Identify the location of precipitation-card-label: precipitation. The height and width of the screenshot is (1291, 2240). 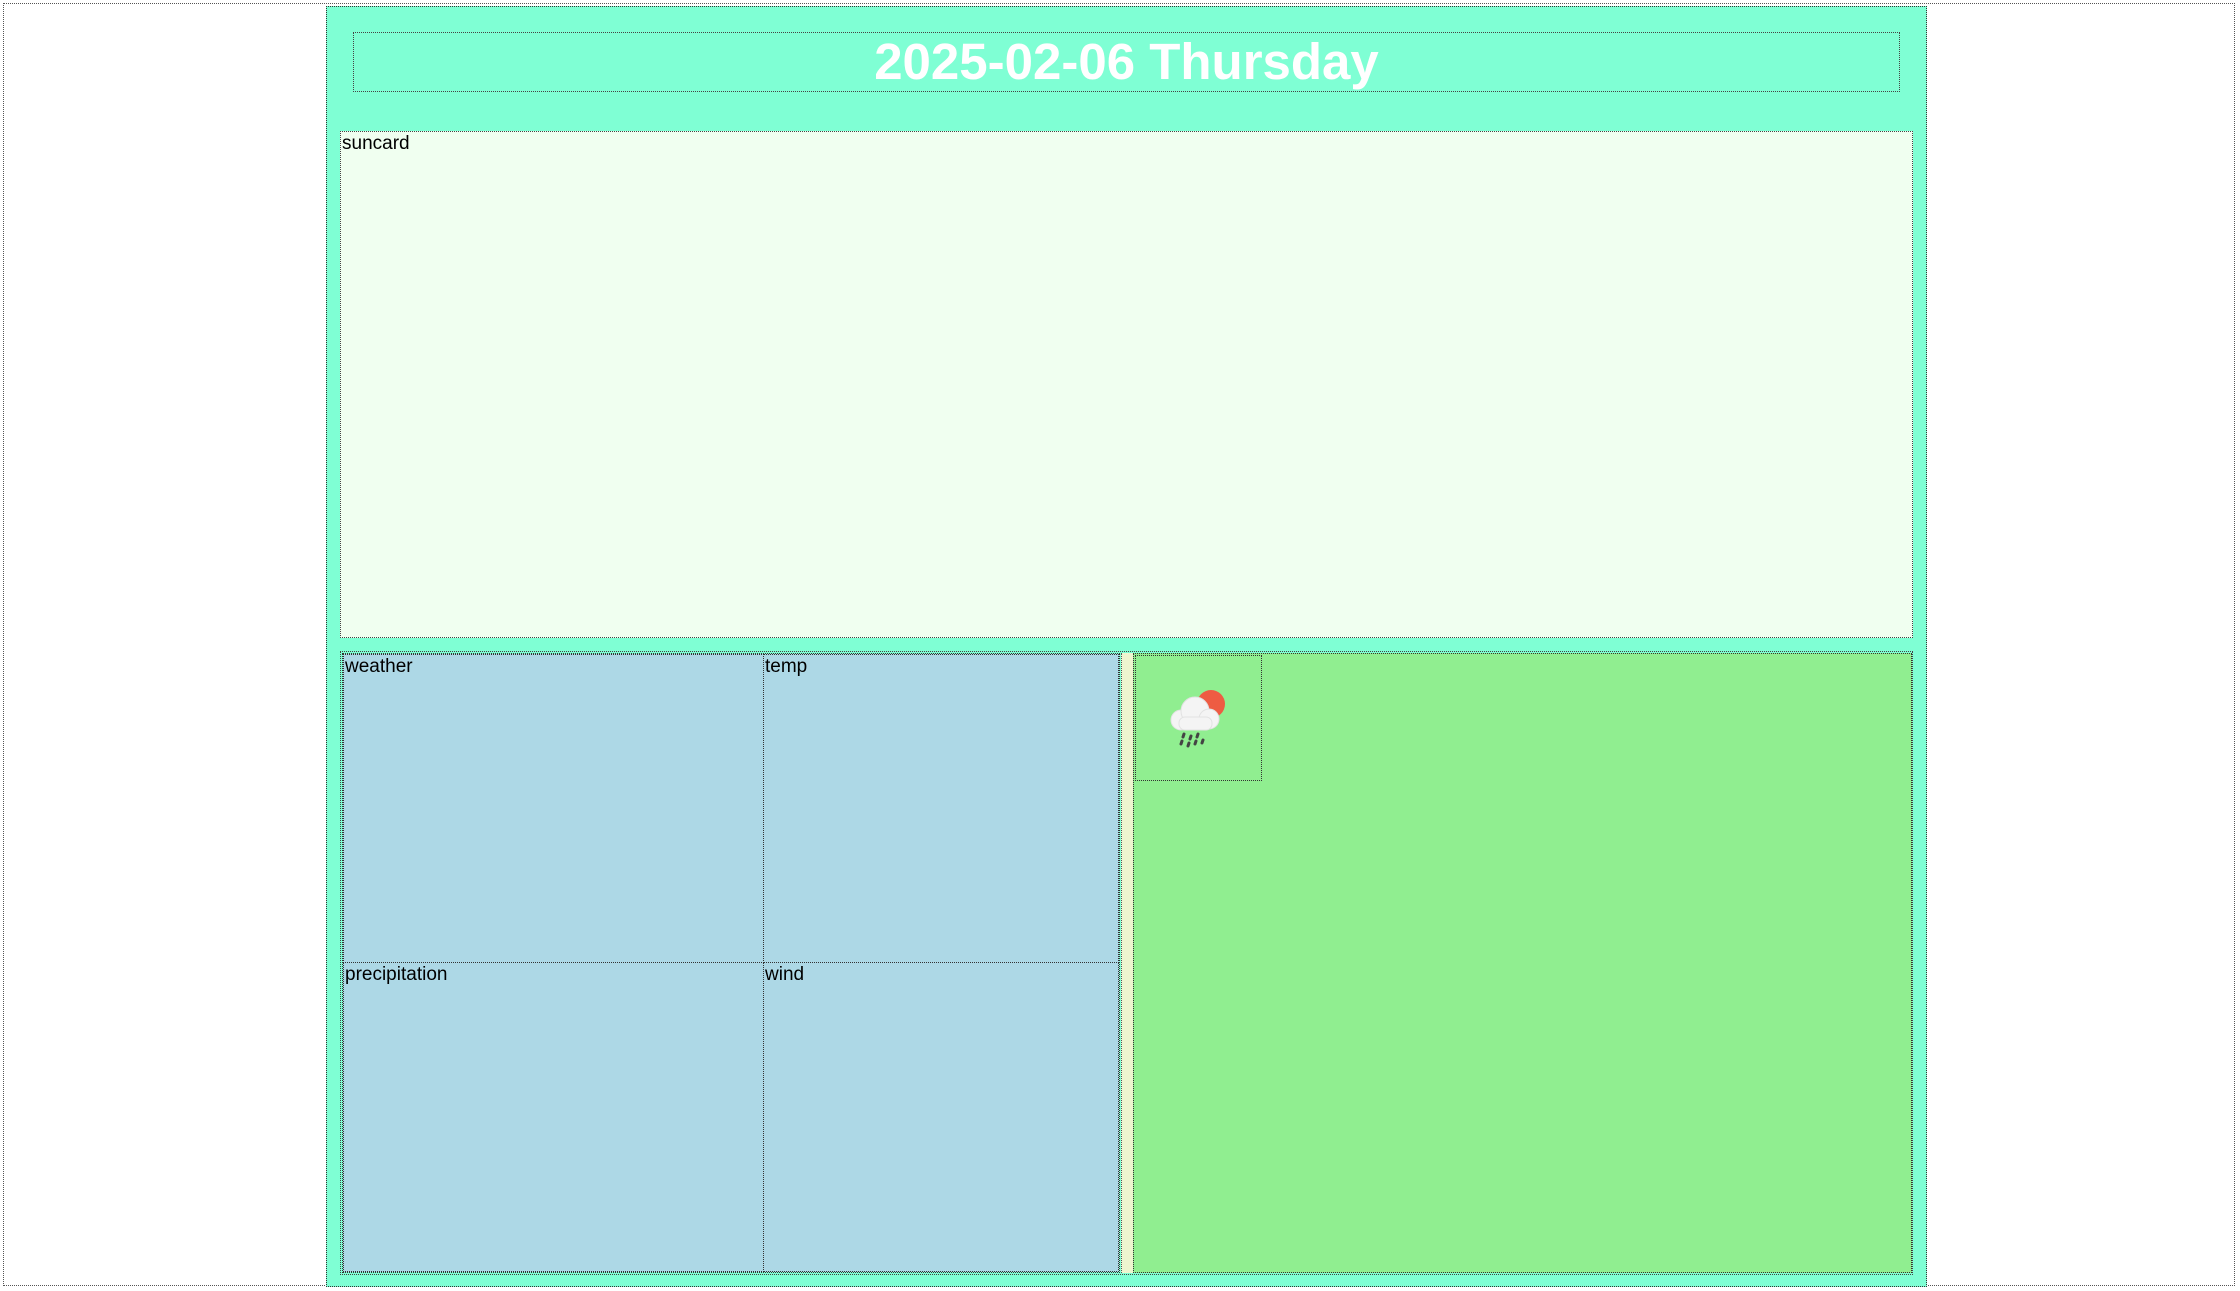
(396, 974).